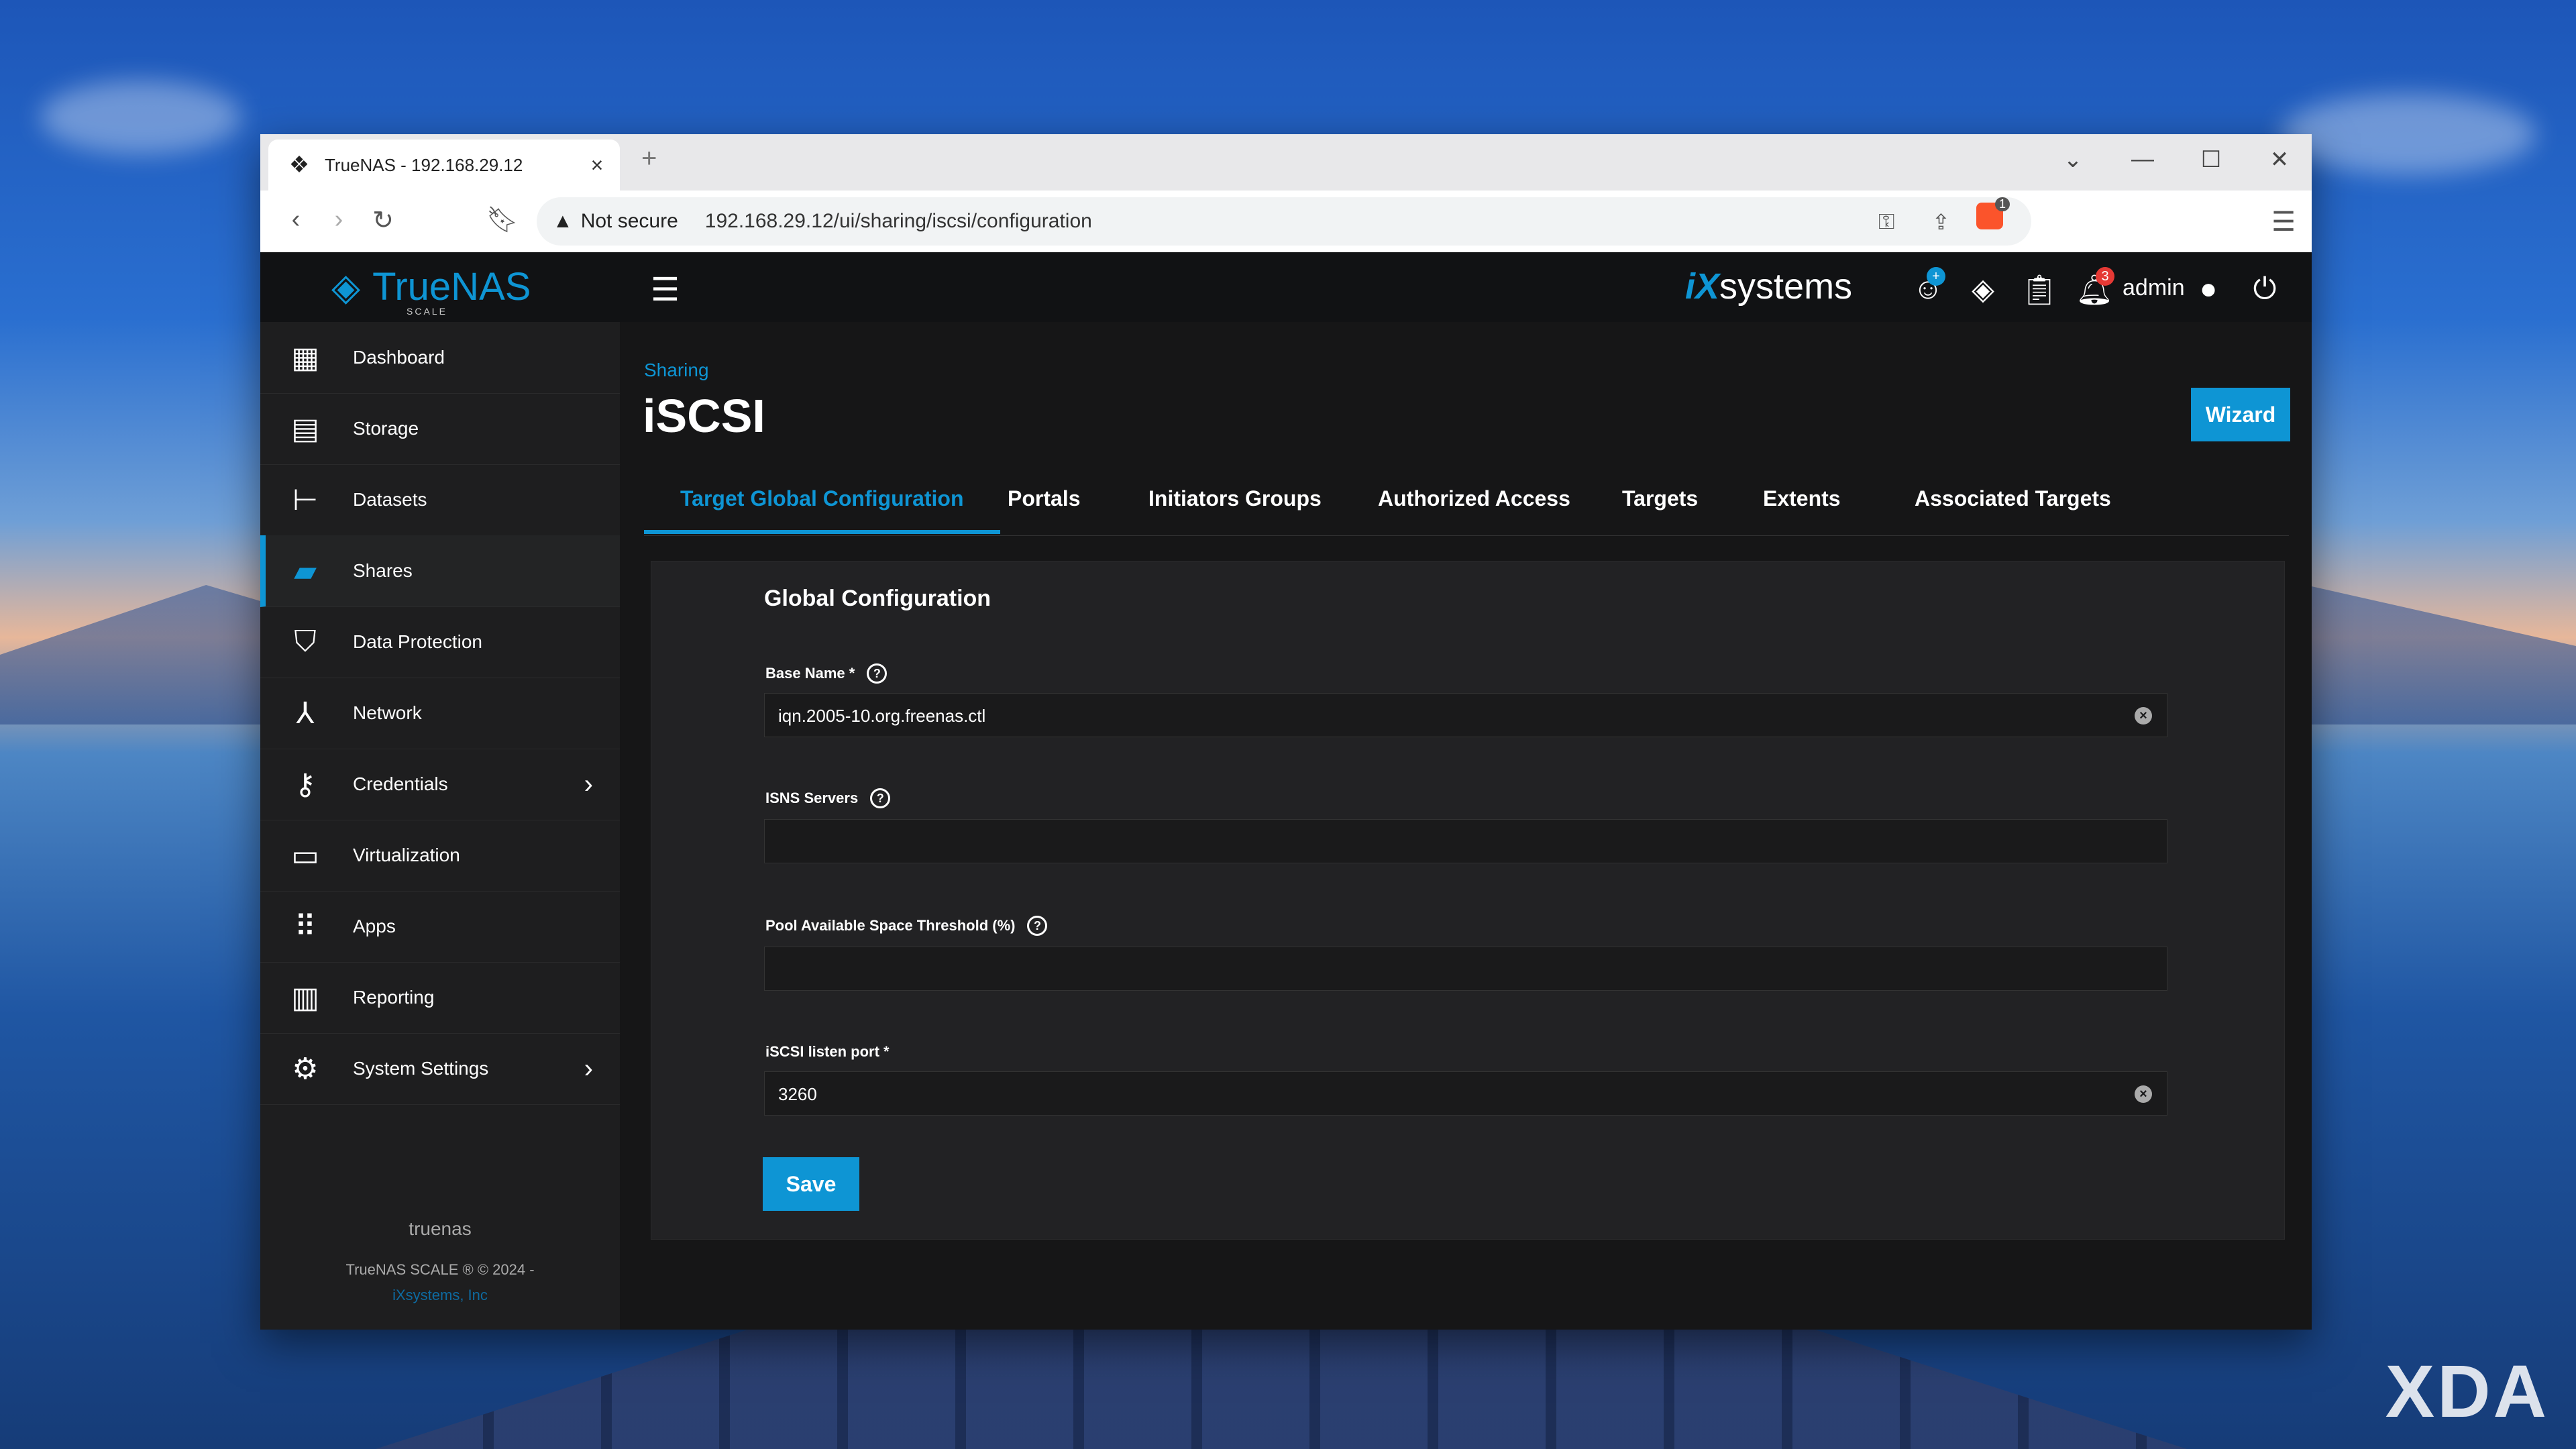 This screenshot has height=1449, width=2576. I want to click on account-circle-icon: ●, so click(2208, 289).